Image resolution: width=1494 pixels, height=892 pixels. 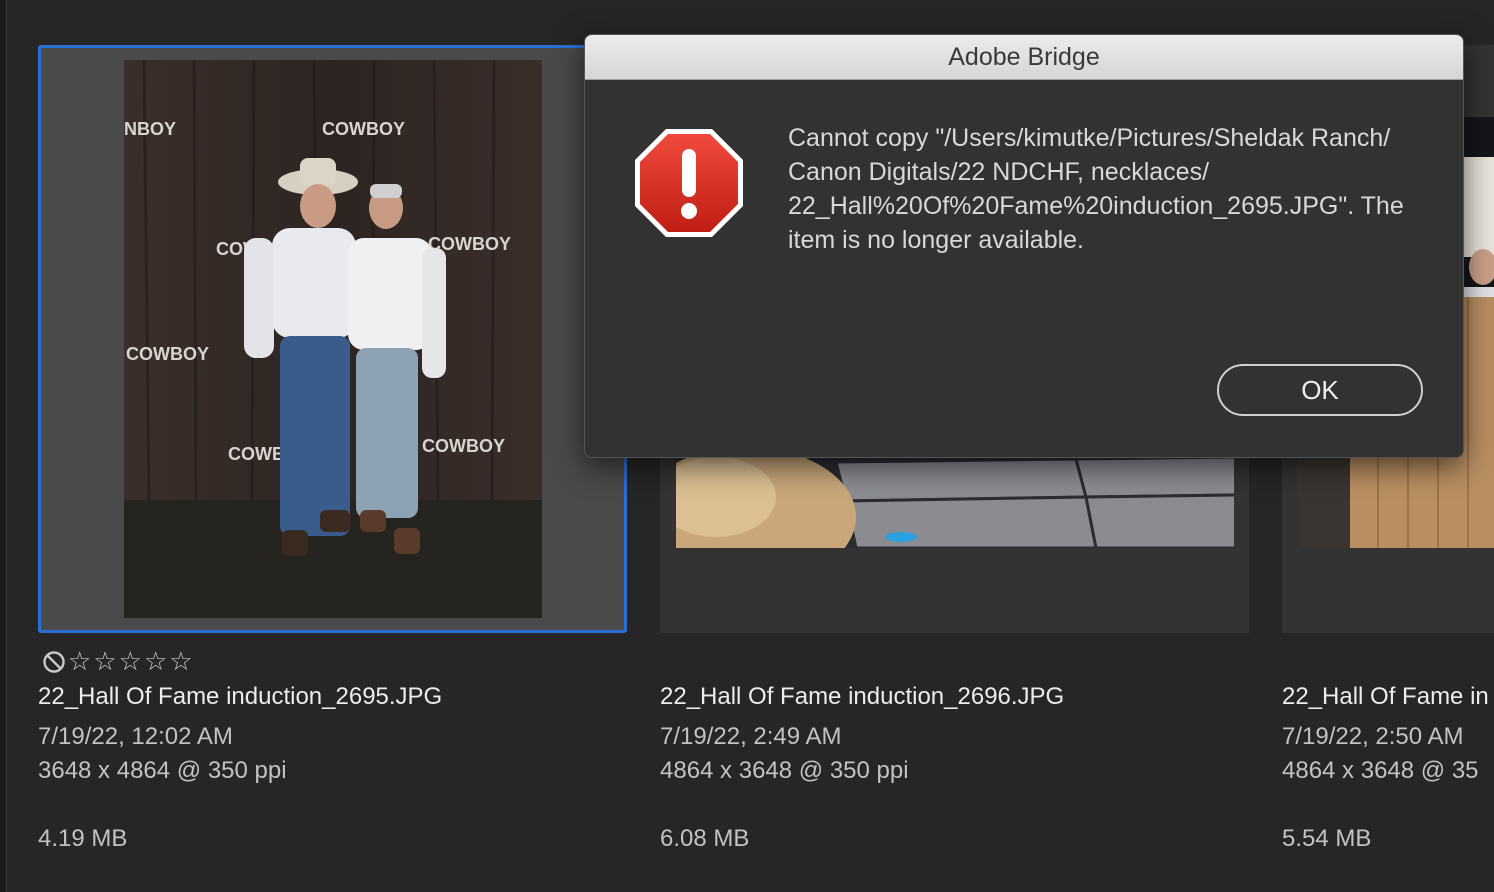 I want to click on thumbnail-dimensions: 4864 x 3648 @ 35, so click(x=1380, y=770).